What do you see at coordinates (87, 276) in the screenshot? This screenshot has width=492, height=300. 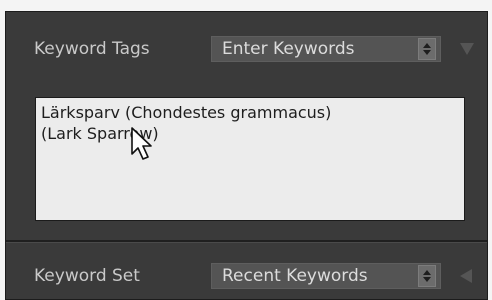 I see `keyword-set-label: Keyword Set` at bounding box center [87, 276].